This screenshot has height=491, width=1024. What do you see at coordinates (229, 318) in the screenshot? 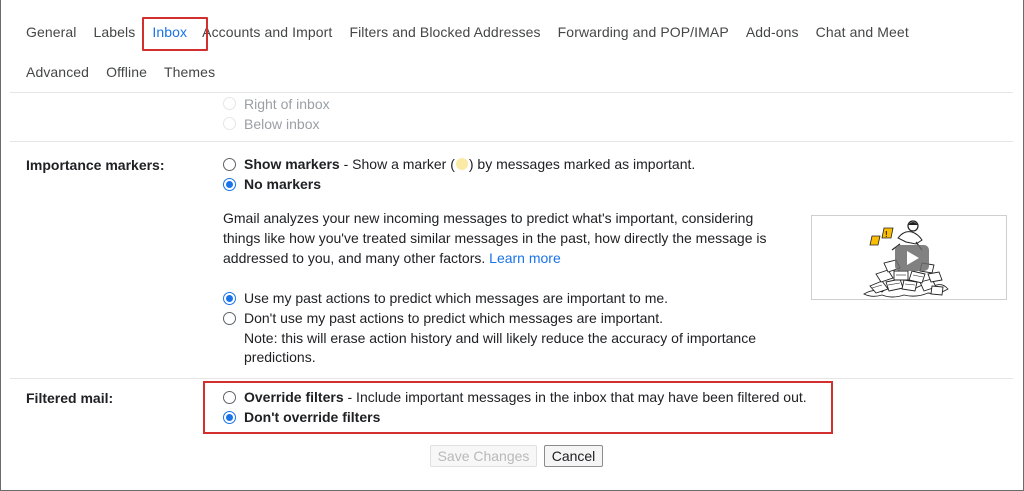
I see `radio-dont-use-past-actions` at bounding box center [229, 318].